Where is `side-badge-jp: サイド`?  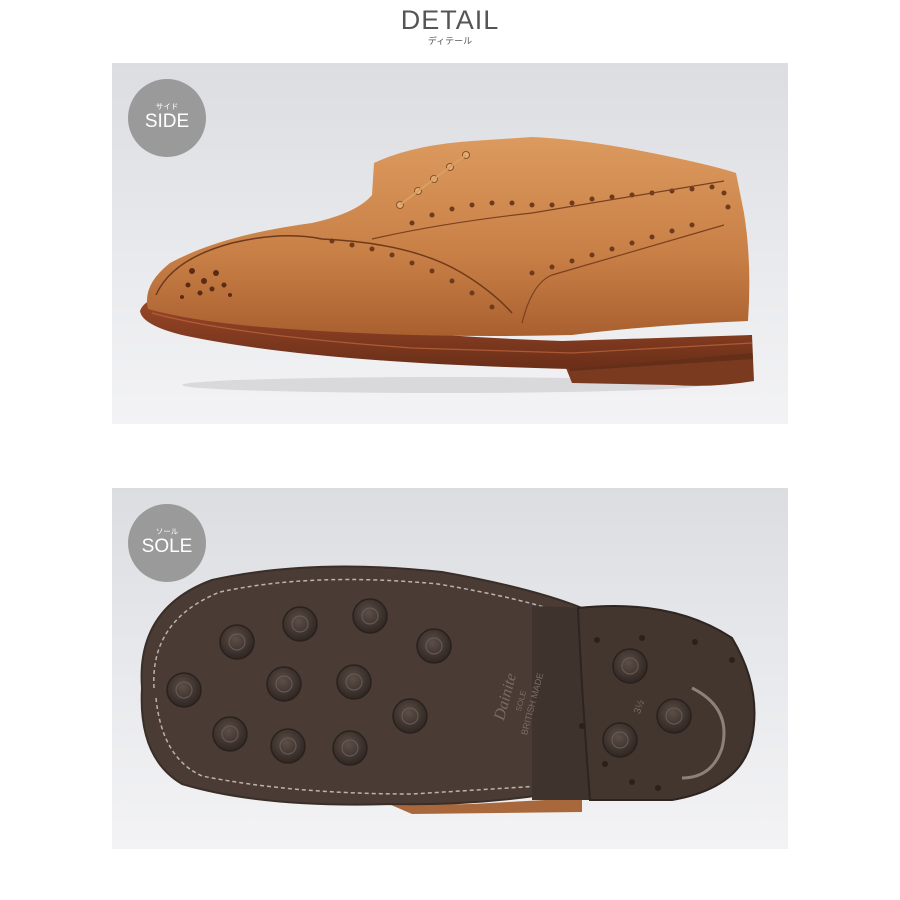 side-badge-jp: サイド is located at coordinates (167, 106).